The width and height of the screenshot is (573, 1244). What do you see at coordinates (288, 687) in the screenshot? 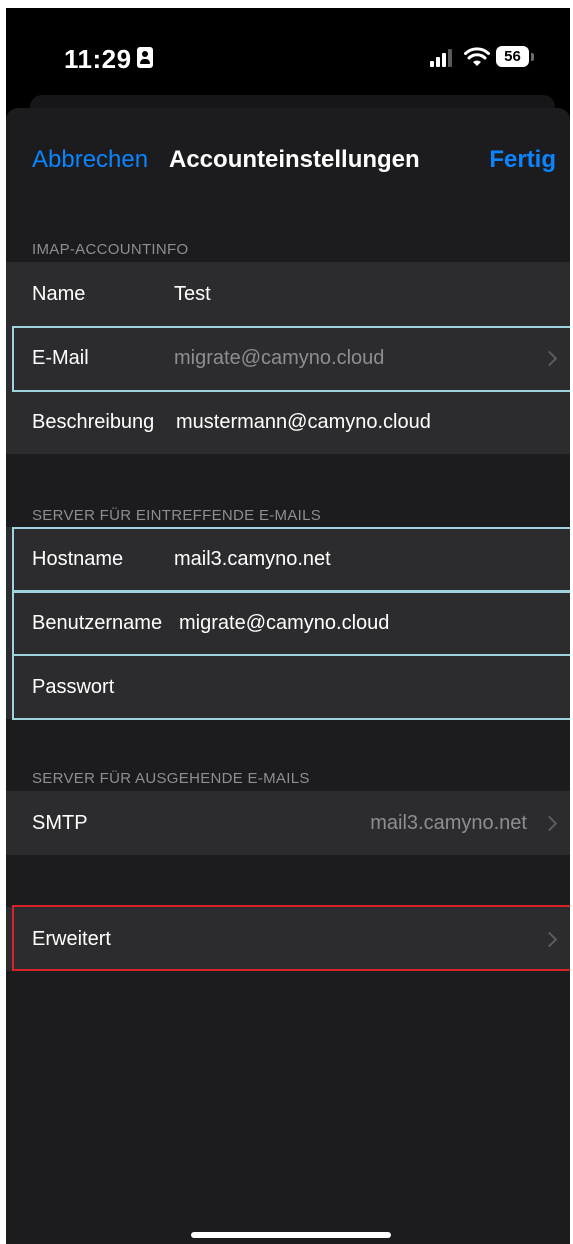
I see `password-row: Passwort` at bounding box center [288, 687].